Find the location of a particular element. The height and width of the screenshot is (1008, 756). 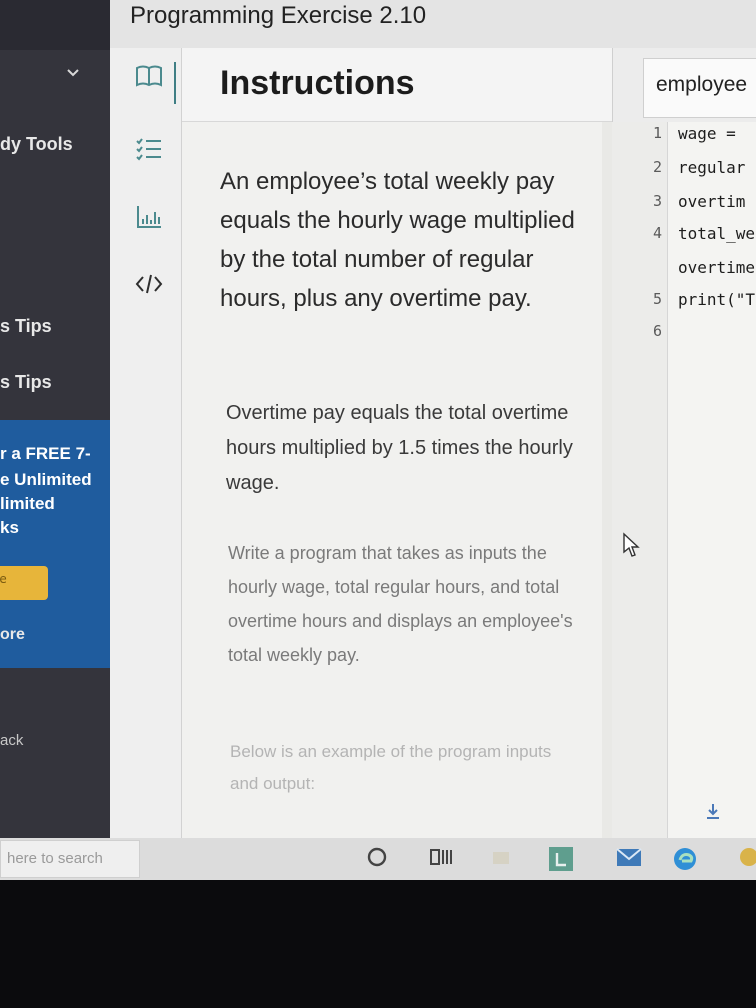

edge-browser-icon is located at coordinates (685, 859).